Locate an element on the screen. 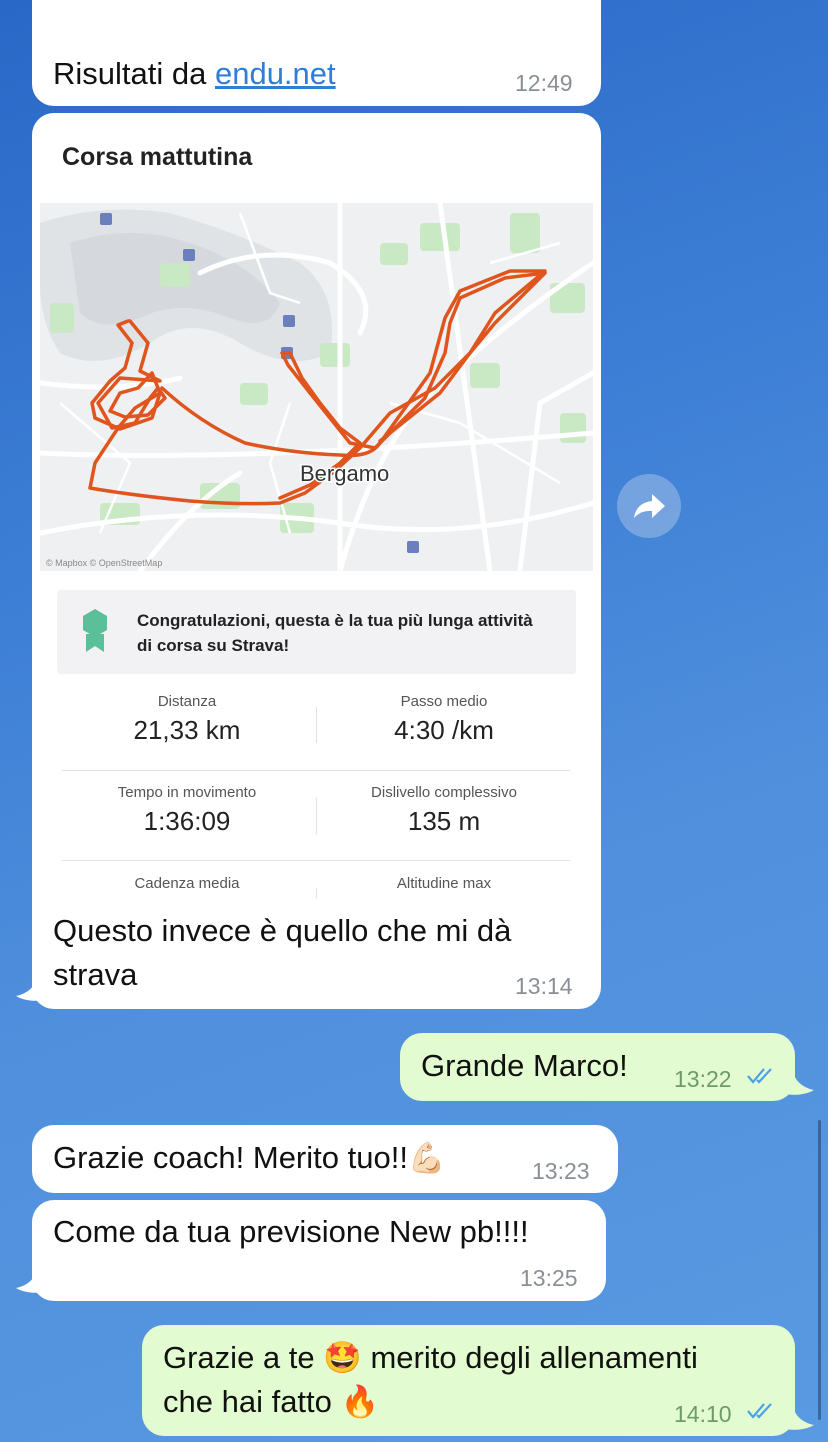 This screenshot has height=1442, width=828. message-bubble-outgoing: Grande Marco! 13:22 is located at coordinates (597, 1067).